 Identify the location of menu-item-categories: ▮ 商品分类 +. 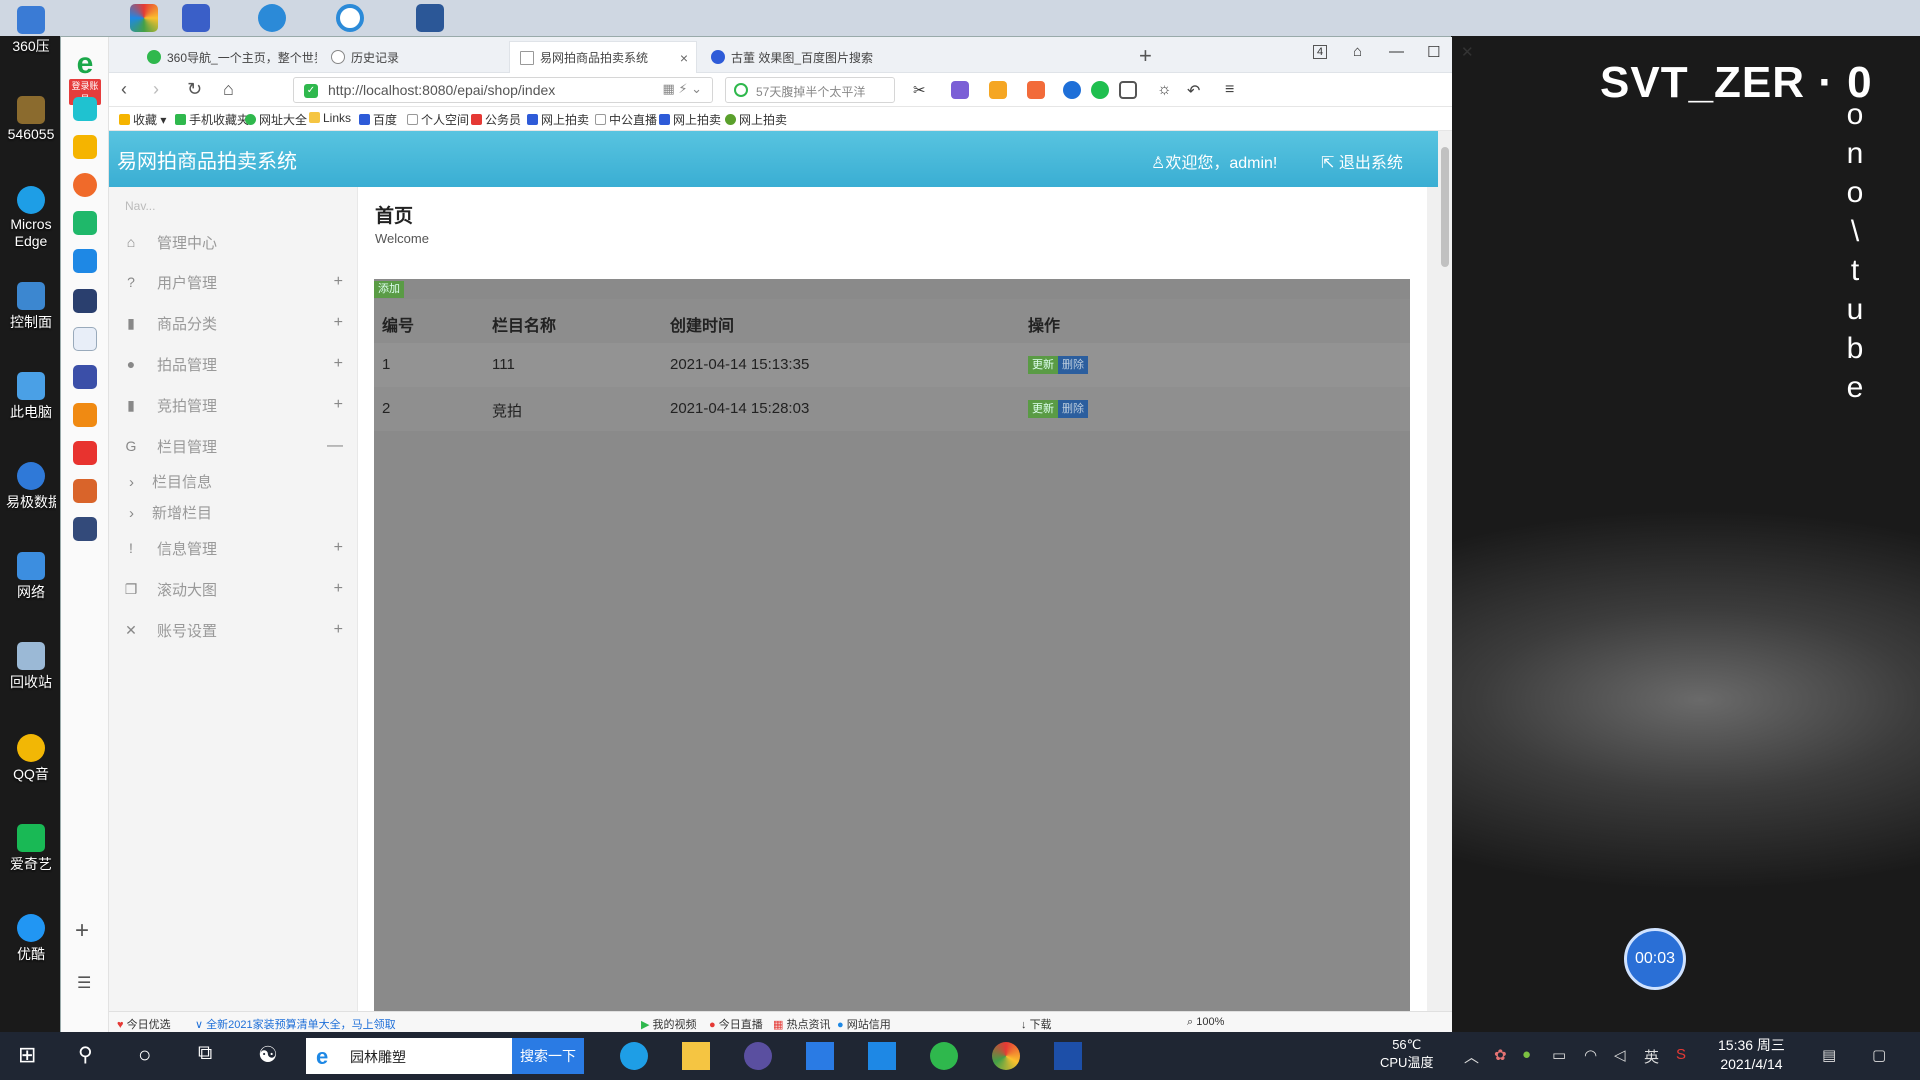
(233, 323).